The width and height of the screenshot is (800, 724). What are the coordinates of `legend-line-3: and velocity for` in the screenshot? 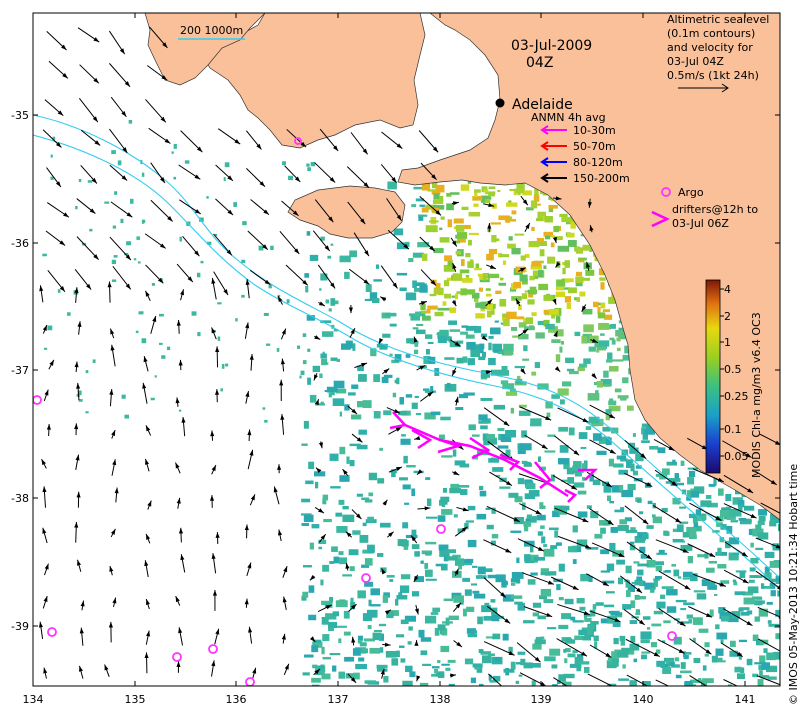 It's located at (710, 47).